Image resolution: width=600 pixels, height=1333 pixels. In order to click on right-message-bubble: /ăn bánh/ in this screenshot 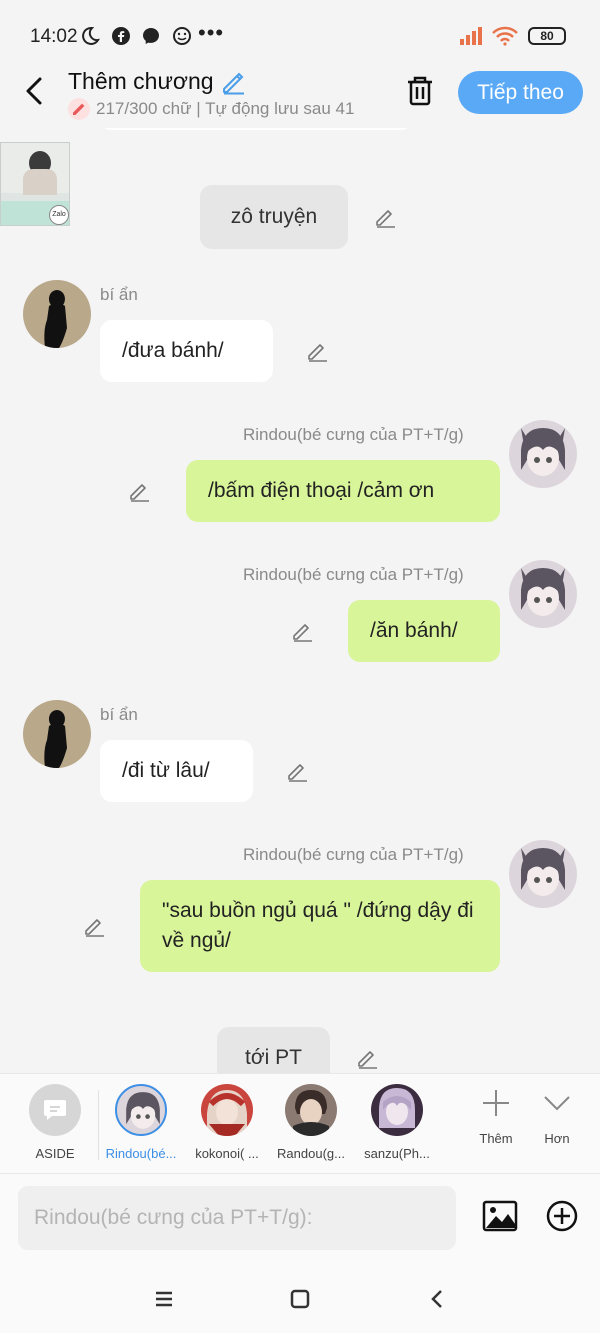, I will do `click(424, 631)`.